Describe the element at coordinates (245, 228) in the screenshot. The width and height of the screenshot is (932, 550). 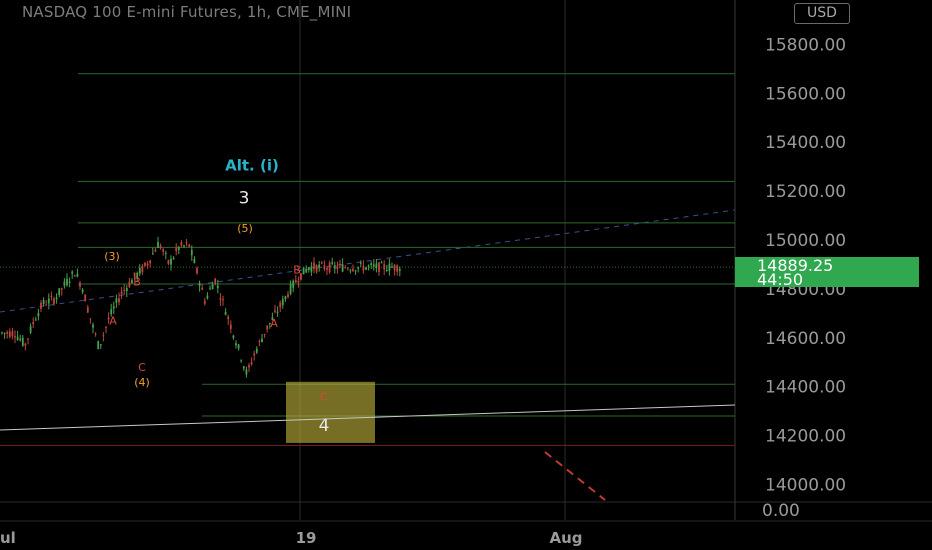
I see `wave-label: (5)` at that location.